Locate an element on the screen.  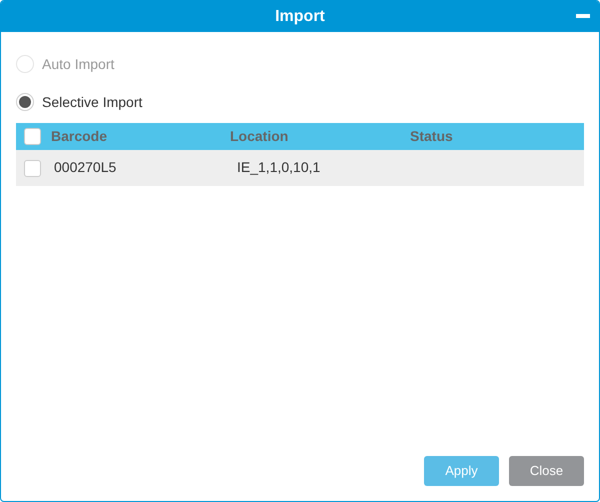
table-row: 000270L5 IE_1,1,0,10,1 is located at coordinates (300, 168).